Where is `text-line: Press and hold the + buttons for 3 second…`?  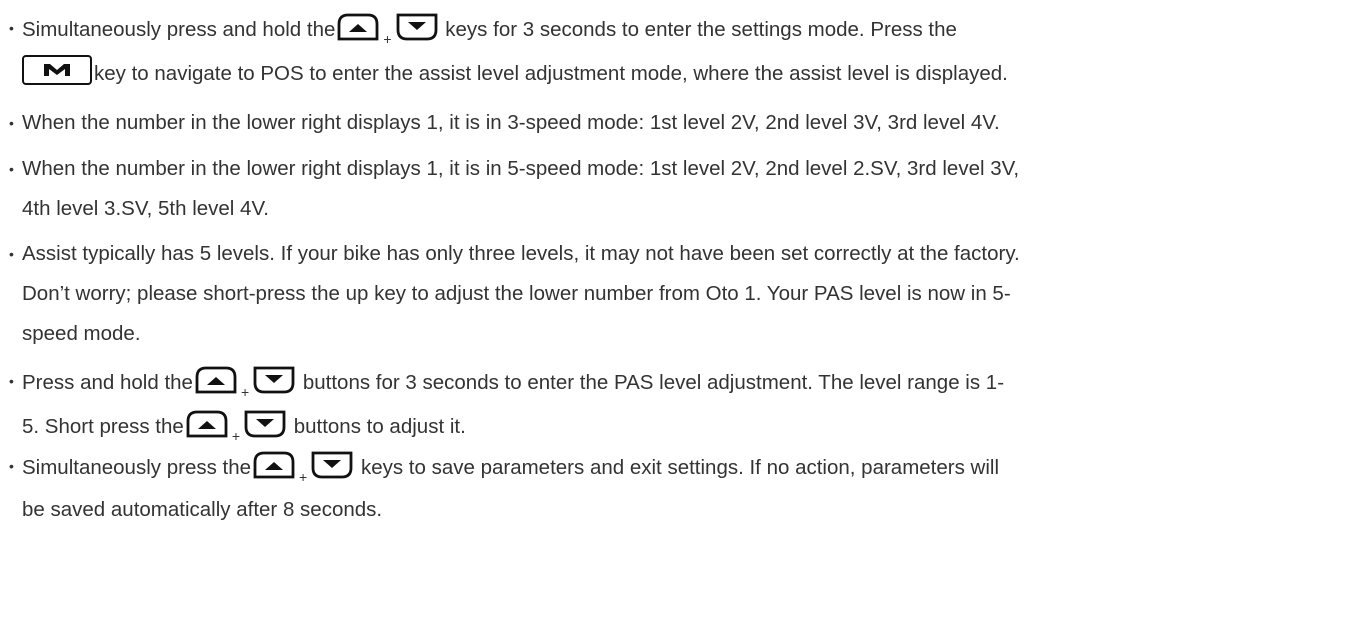 text-line: Press and hold the + buttons for 3 second… is located at coordinates (683, 383).